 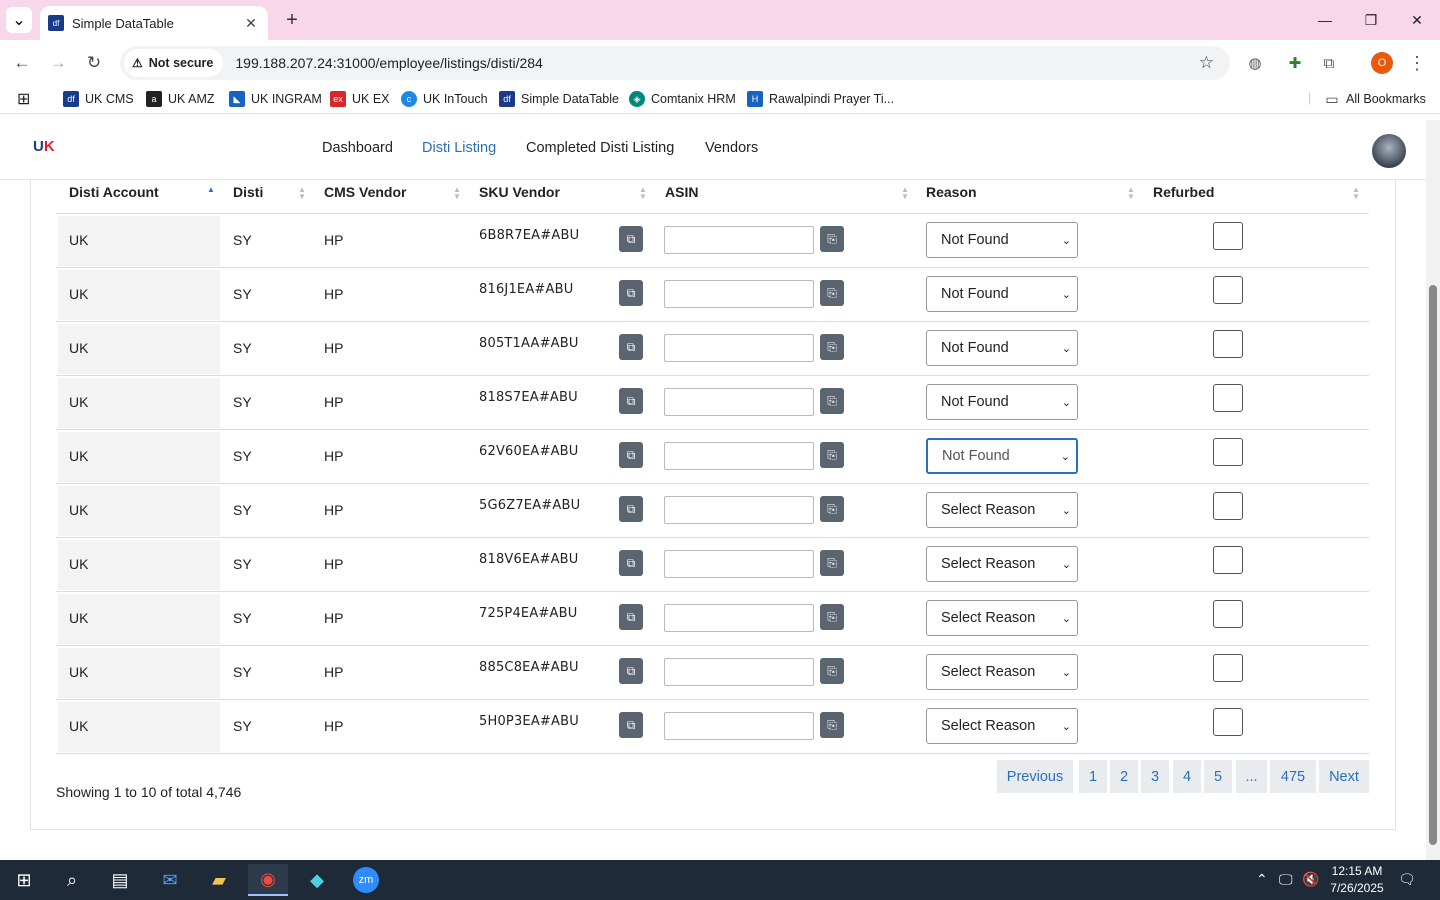 I want to click on system-clock: 12:15 AM 7/26/2025, so click(x=1357, y=880).